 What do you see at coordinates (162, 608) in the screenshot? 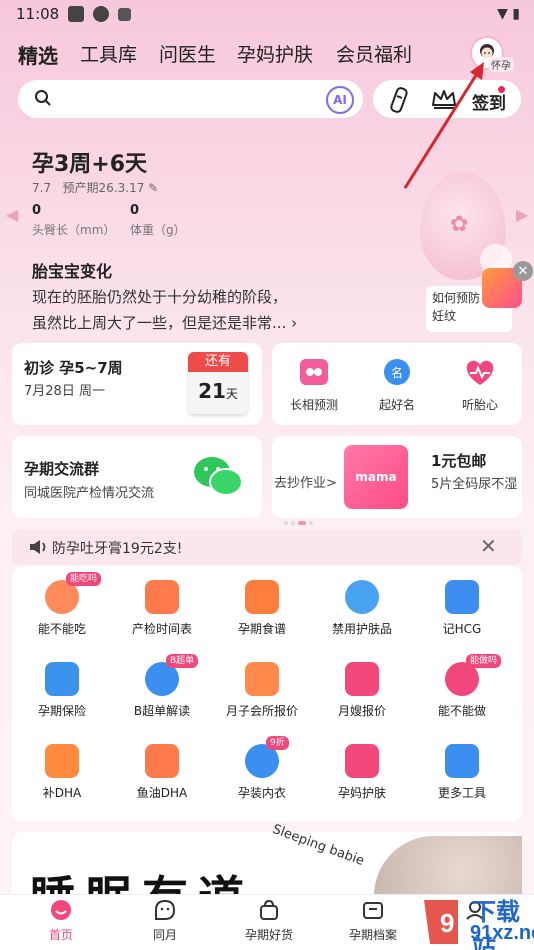
I see `tool-calendar-check: 产检时间表` at bounding box center [162, 608].